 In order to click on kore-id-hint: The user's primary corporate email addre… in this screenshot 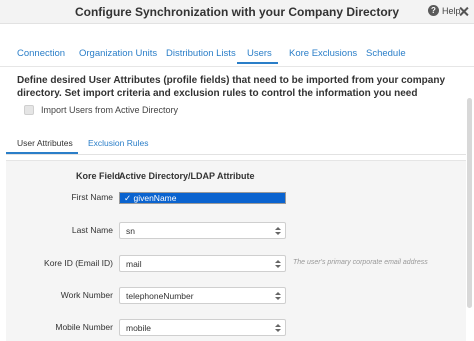, I will do `click(360, 262)`.